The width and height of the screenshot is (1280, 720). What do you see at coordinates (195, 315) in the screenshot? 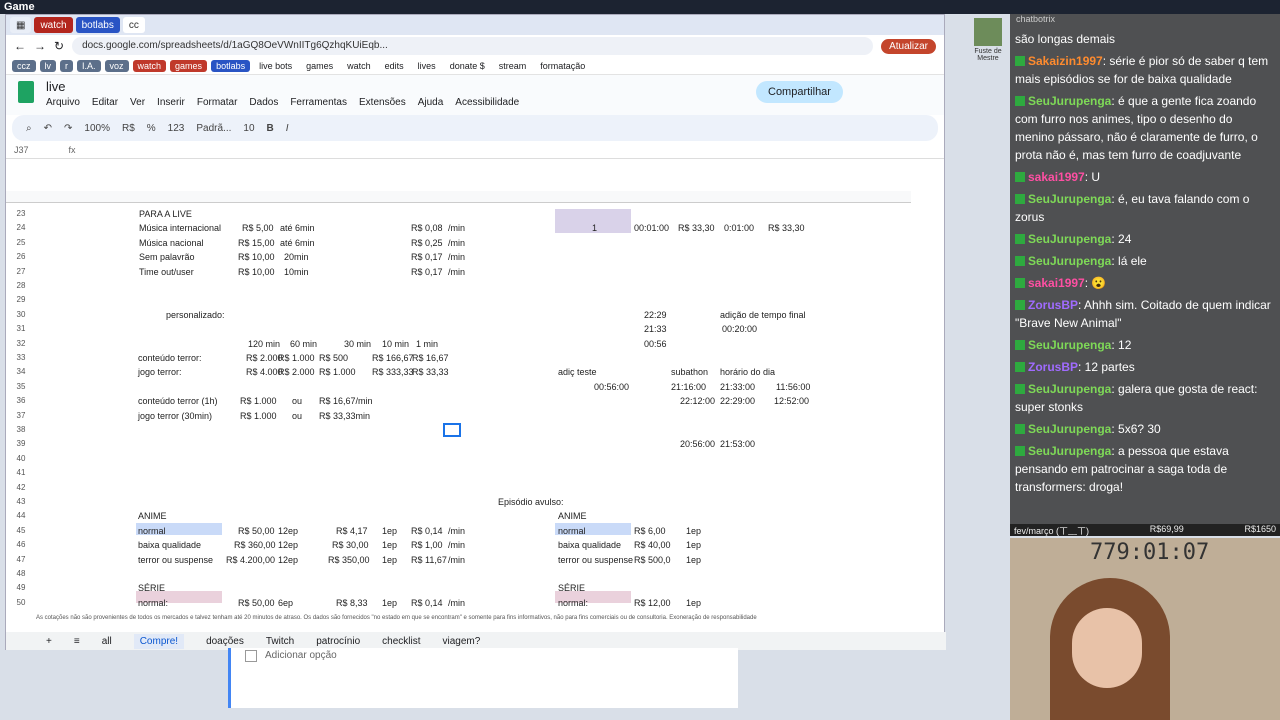
I see `cell: personalizado:` at bounding box center [195, 315].